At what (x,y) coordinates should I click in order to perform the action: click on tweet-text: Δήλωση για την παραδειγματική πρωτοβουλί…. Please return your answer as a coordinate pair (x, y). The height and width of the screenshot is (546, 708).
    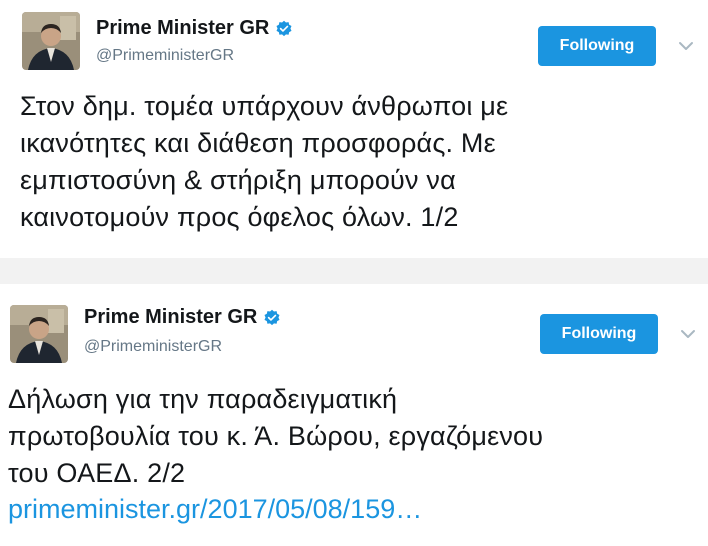
    Looking at the image, I should click on (276, 436).